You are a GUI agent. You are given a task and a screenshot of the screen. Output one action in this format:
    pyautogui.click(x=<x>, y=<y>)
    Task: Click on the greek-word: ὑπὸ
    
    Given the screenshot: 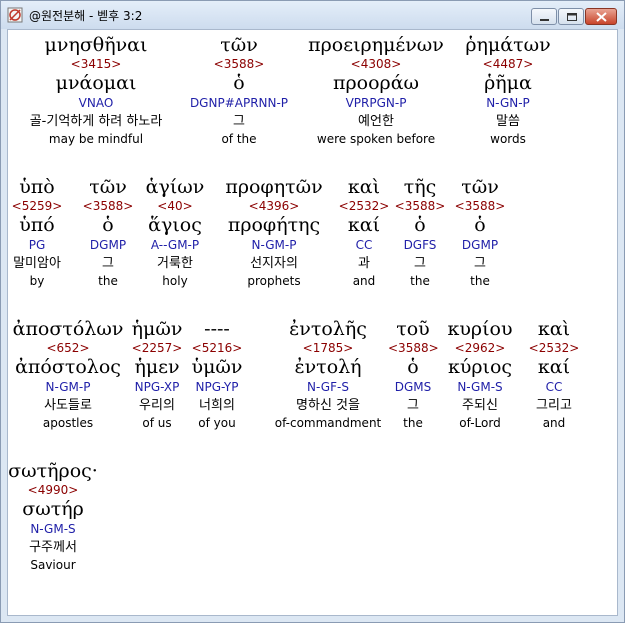 What is the action you would take?
    pyautogui.click(x=37, y=187)
    